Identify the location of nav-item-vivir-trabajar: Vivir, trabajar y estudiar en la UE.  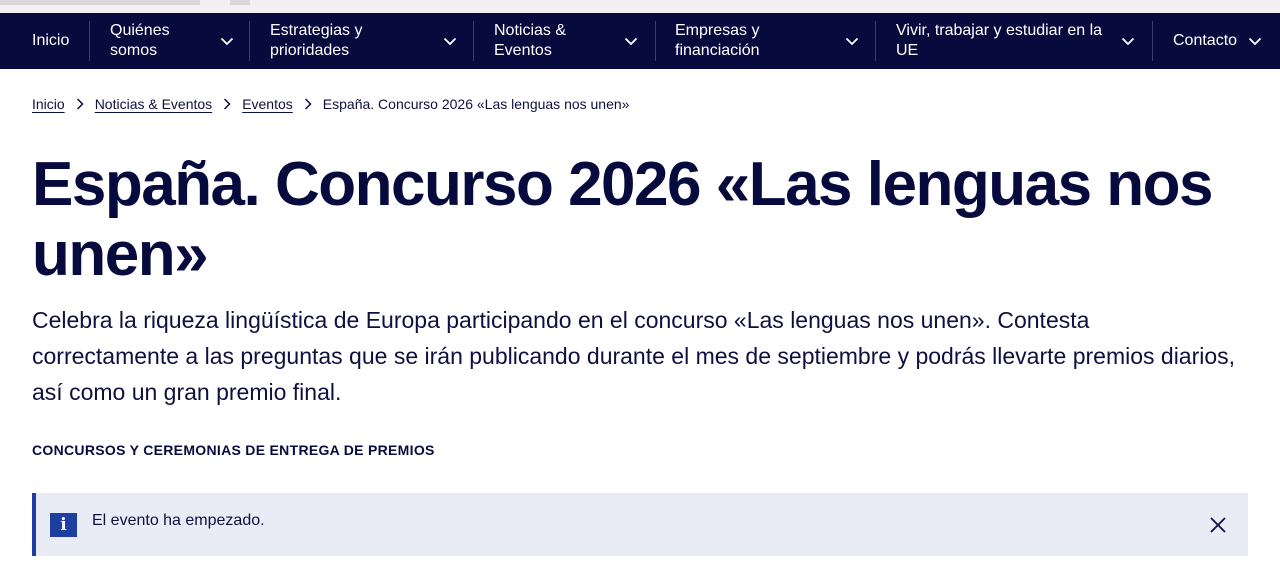
(1018, 41).